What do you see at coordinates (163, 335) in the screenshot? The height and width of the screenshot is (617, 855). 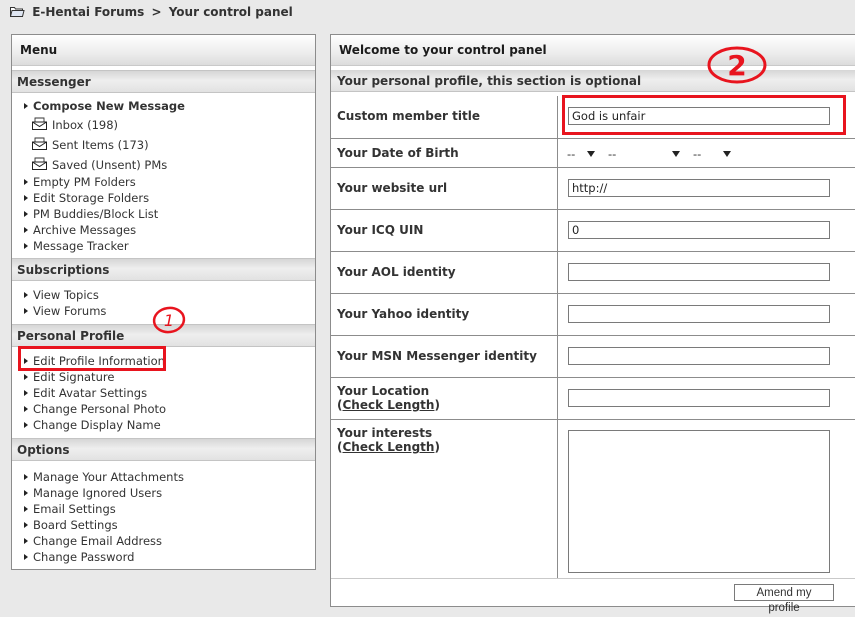 I see `menu-section-personal-profile: Personal Profile` at bounding box center [163, 335].